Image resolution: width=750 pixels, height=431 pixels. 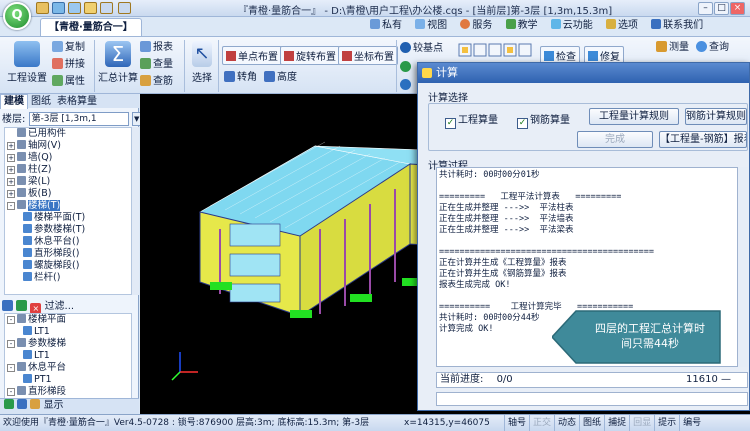 I want to click on open-icon, so click(x=90, y=8).